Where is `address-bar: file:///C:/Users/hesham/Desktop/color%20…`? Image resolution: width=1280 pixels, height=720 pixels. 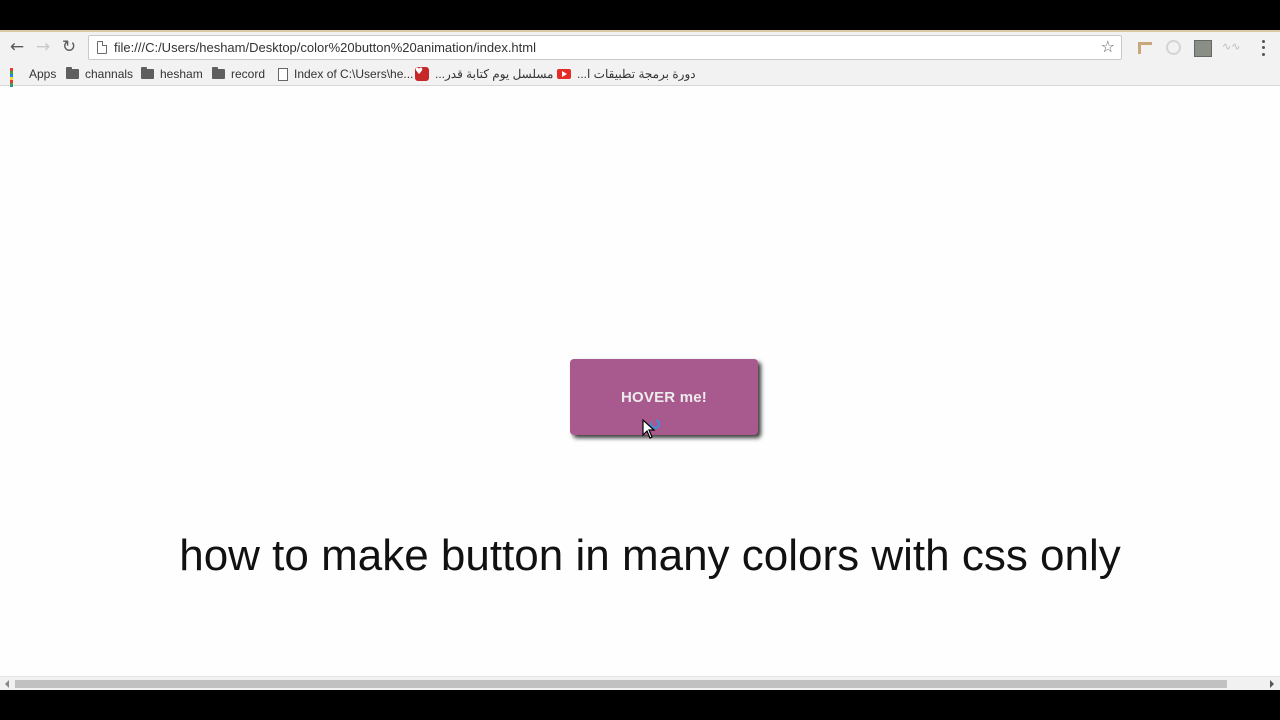
address-bar: file:///C:/Users/hesham/Desktop/color%20… is located at coordinates (605, 47).